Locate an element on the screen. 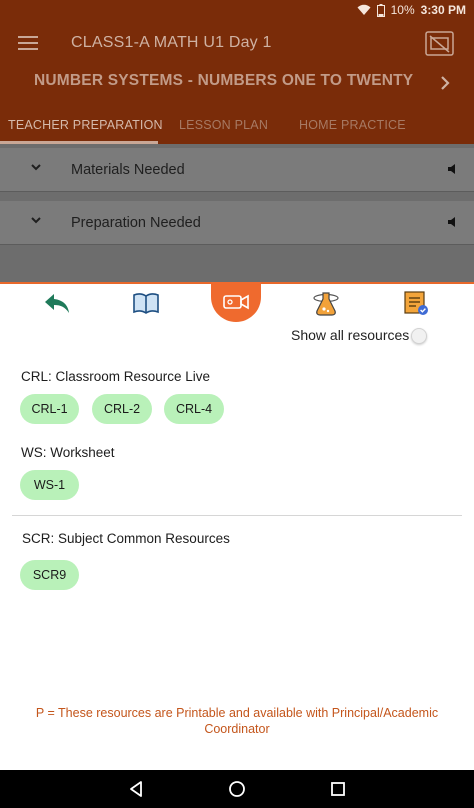 Image resolution: width=474 pixels, height=808 pixels. resource-chip-crl-4: CRL-4 is located at coordinates (194, 409).